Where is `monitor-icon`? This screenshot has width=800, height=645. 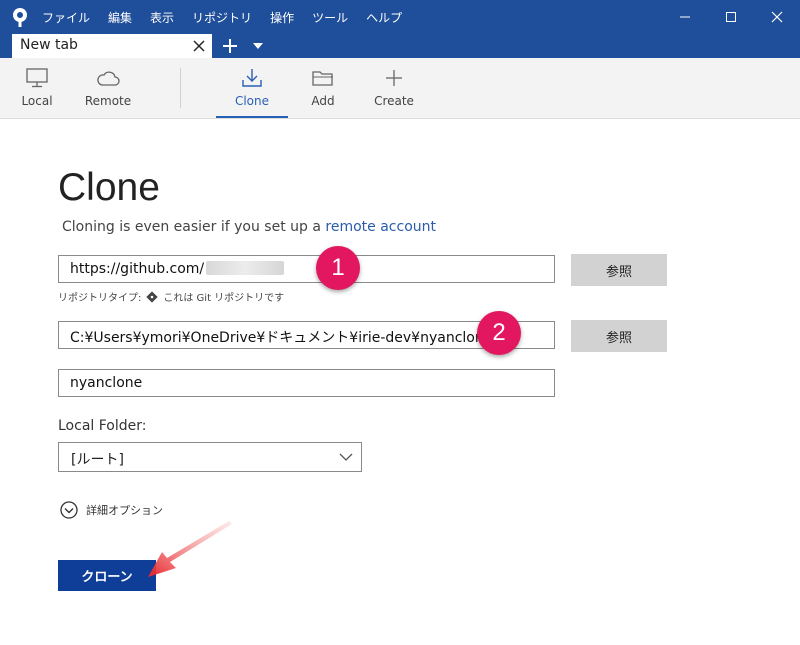
monitor-icon is located at coordinates (37, 78).